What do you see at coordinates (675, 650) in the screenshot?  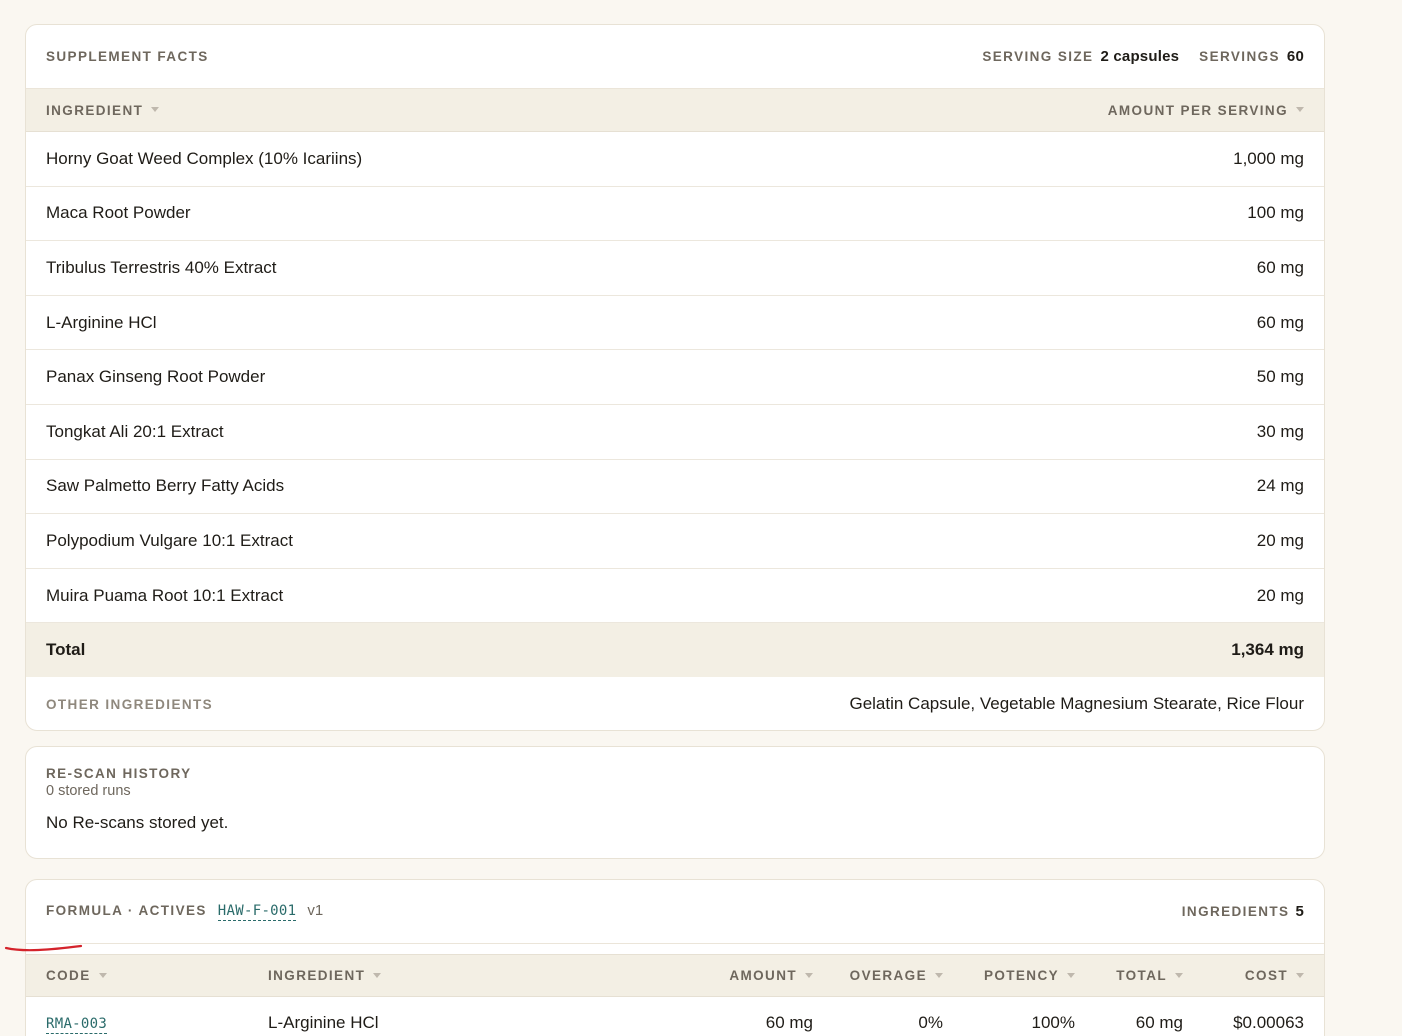 I see `total-row: Total 1,364 mg` at bounding box center [675, 650].